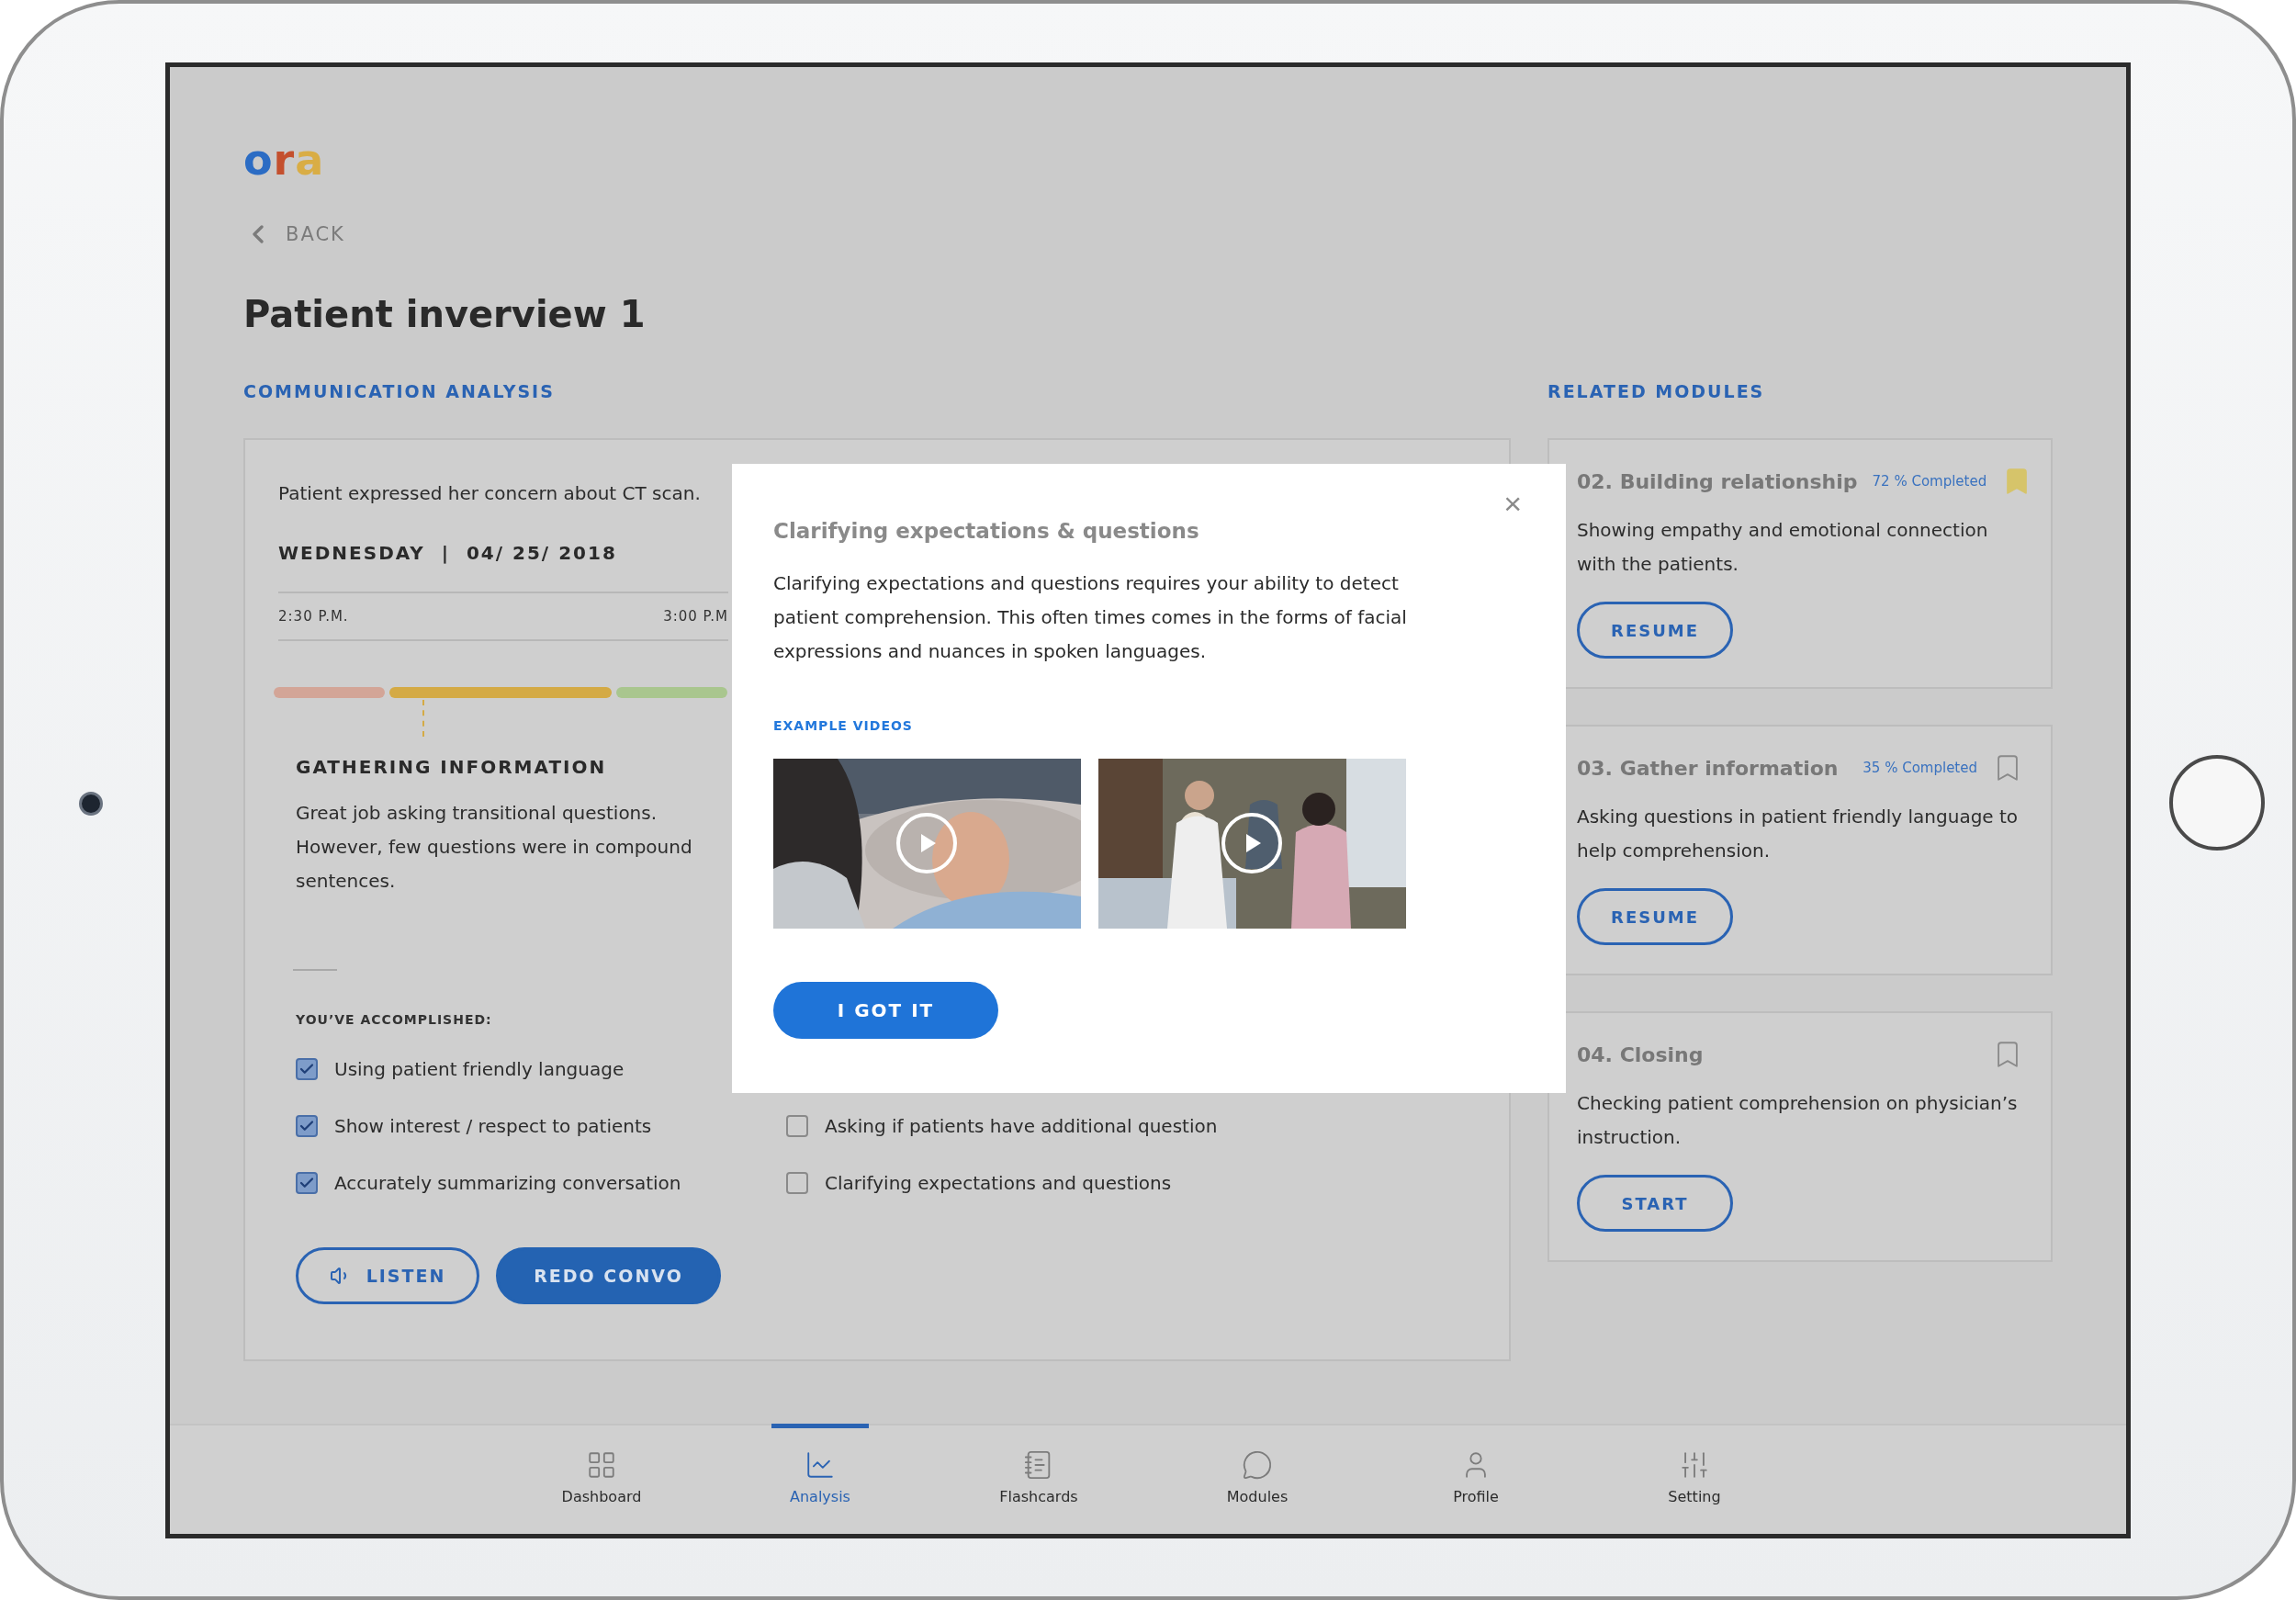 The height and width of the screenshot is (1600, 2296). I want to click on progress-label: 72 % Completed, so click(1929, 482).